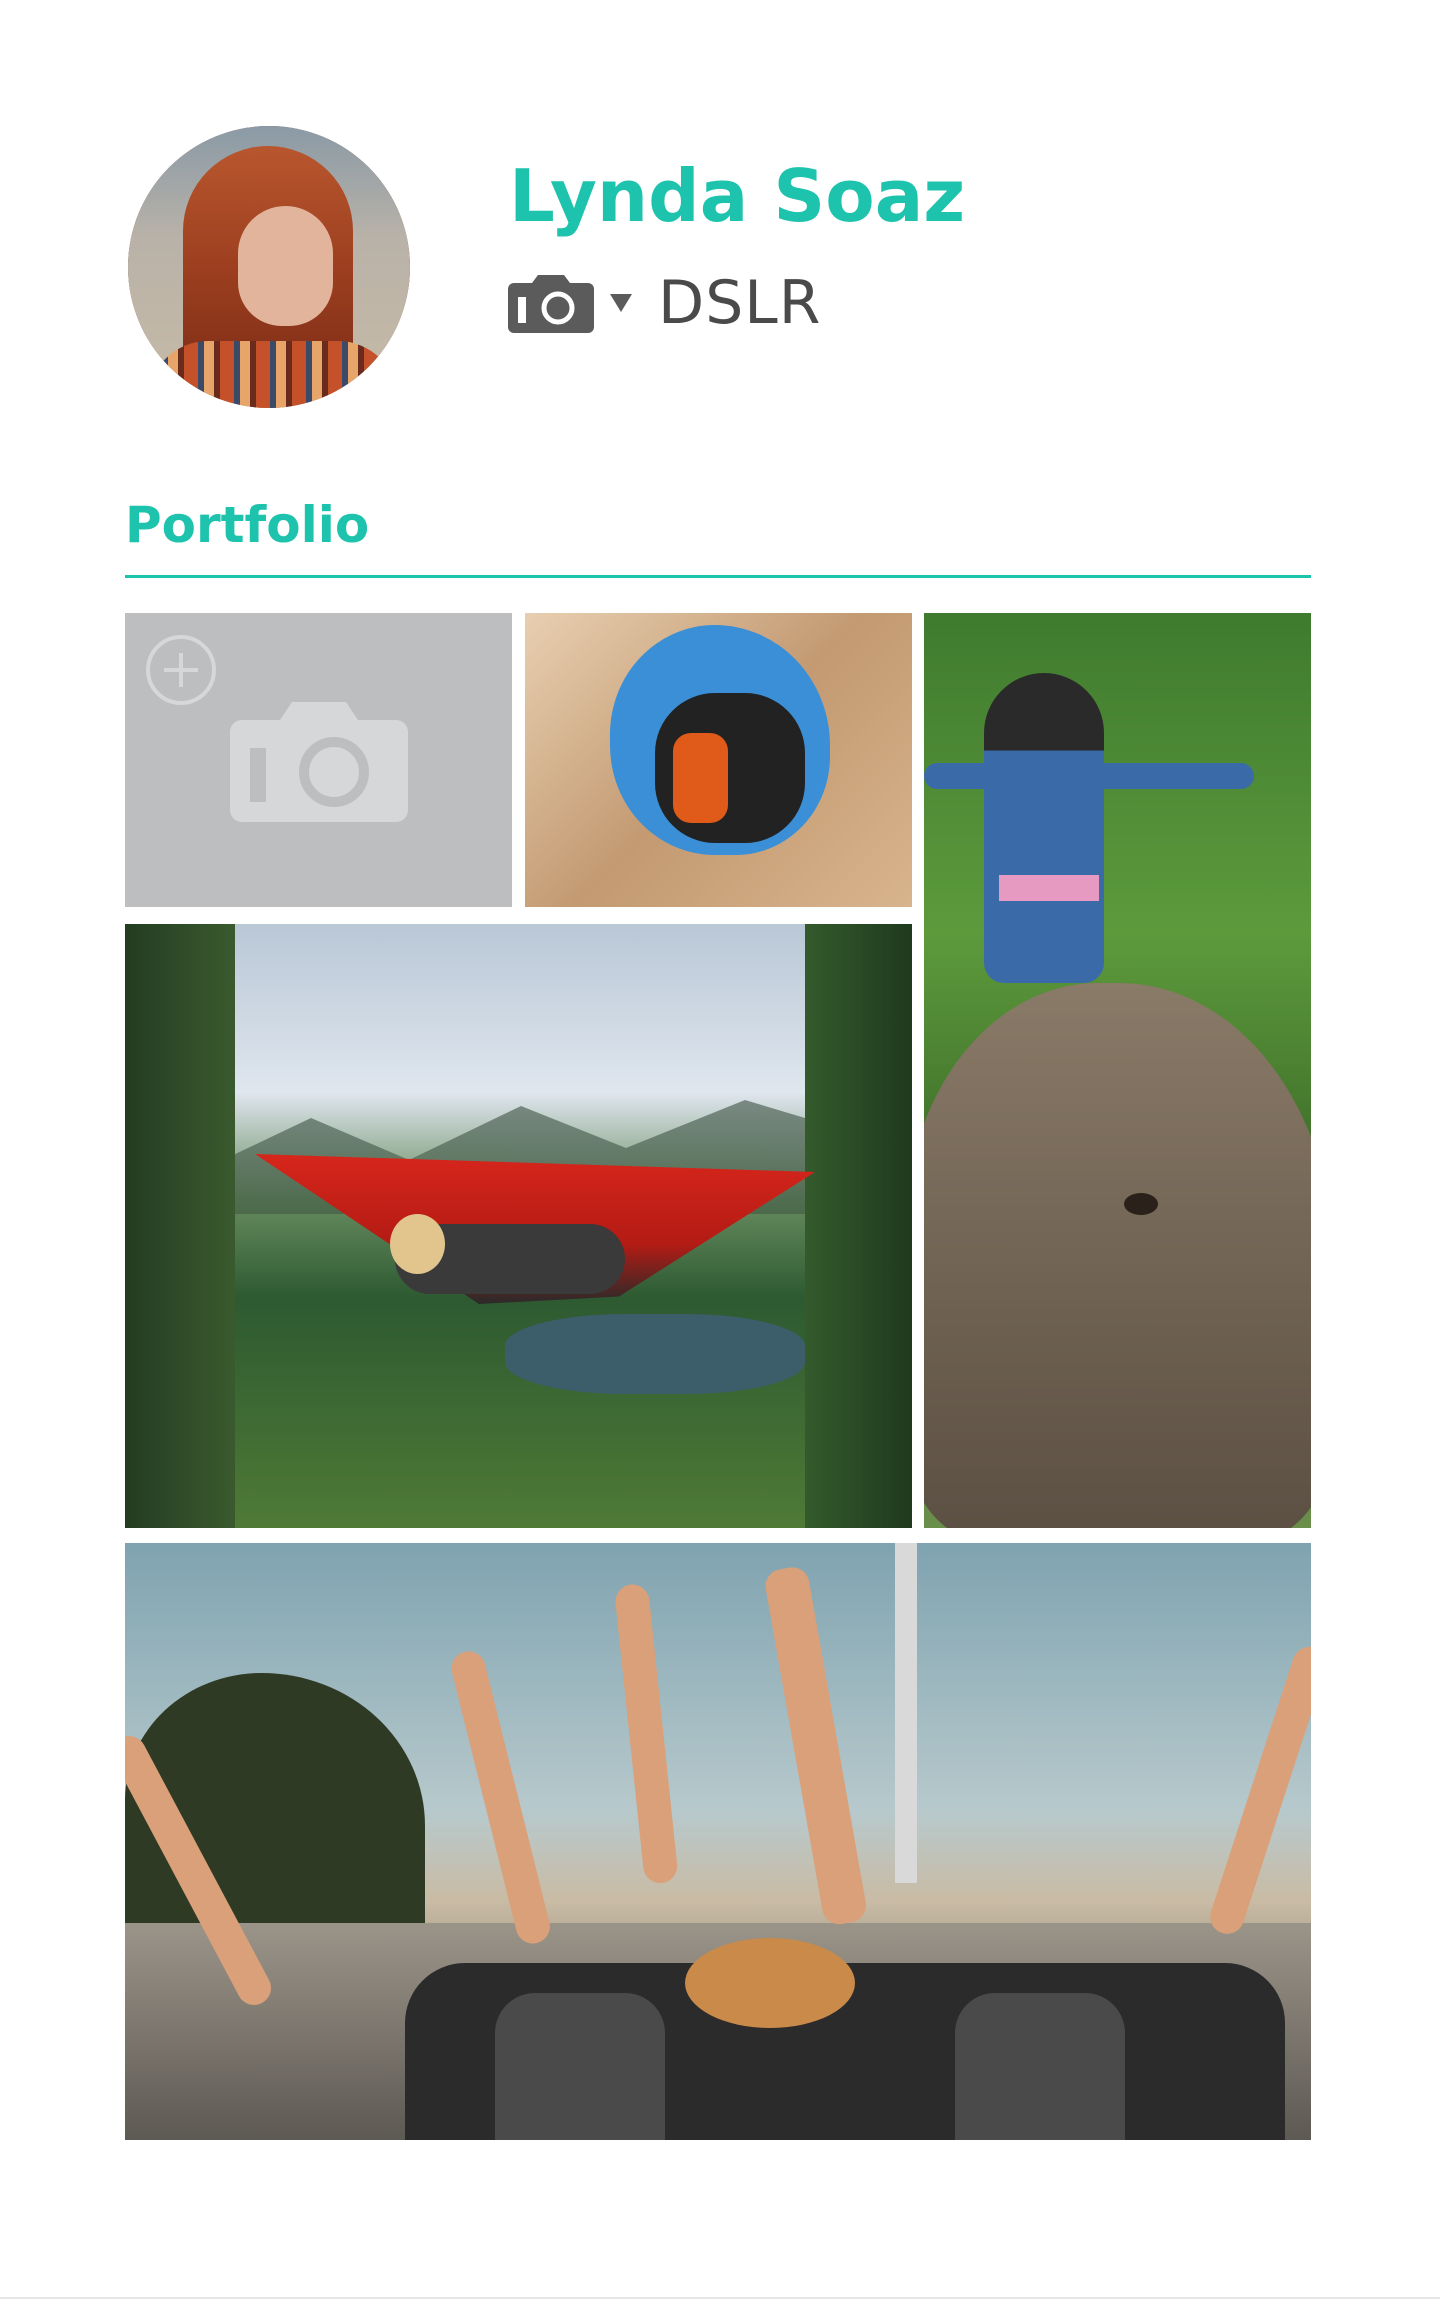 This screenshot has height=2311, width=1440. Describe the element at coordinates (737, 196) in the screenshot. I see `profile-name: Lynda Soaz` at that location.